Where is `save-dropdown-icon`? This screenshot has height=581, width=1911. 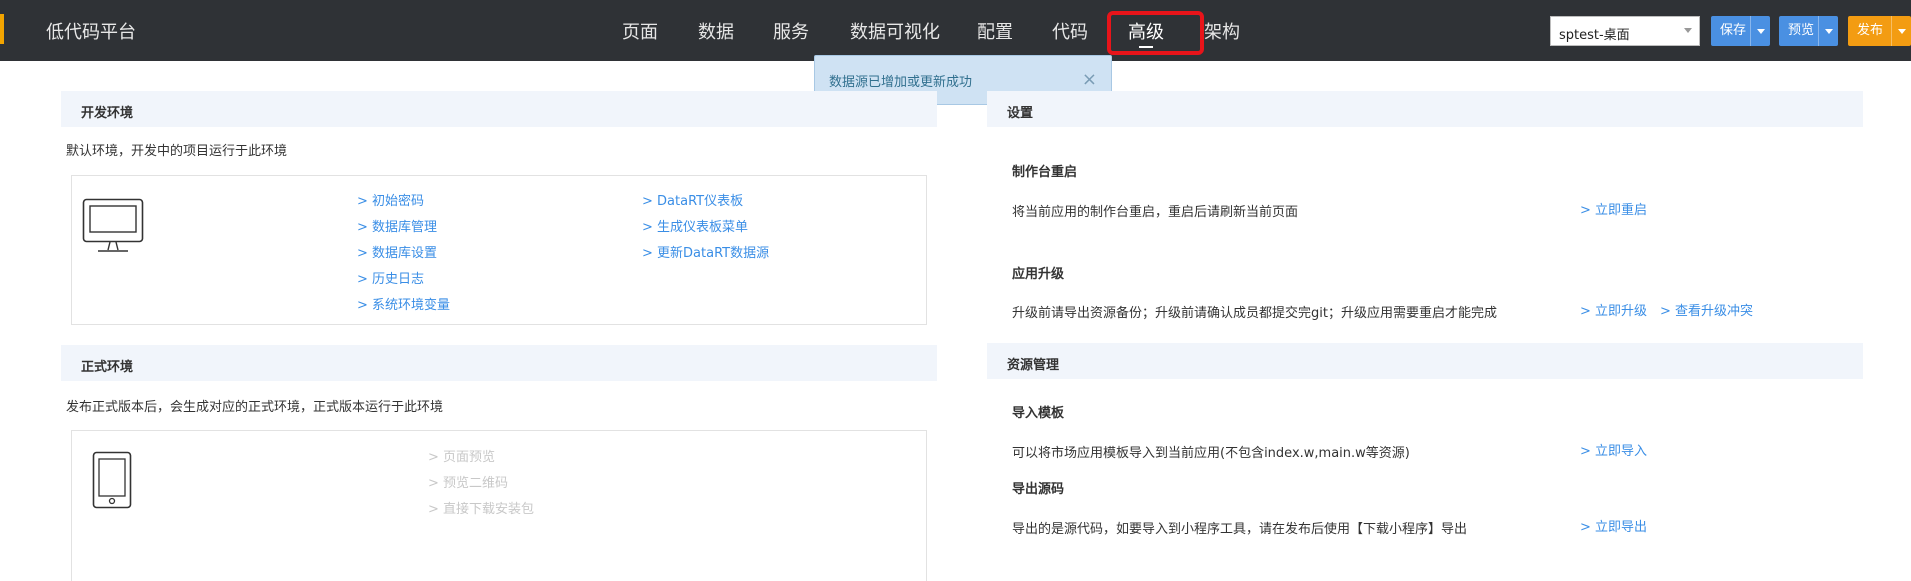
save-dropdown-icon is located at coordinates (1760, 31).